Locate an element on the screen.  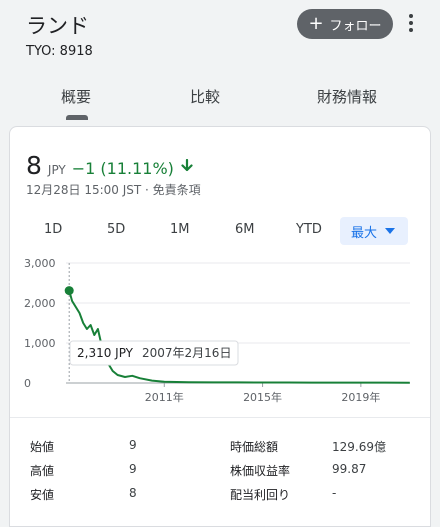
stat-label: 株価収益率 is located at coordinates (260, 471).